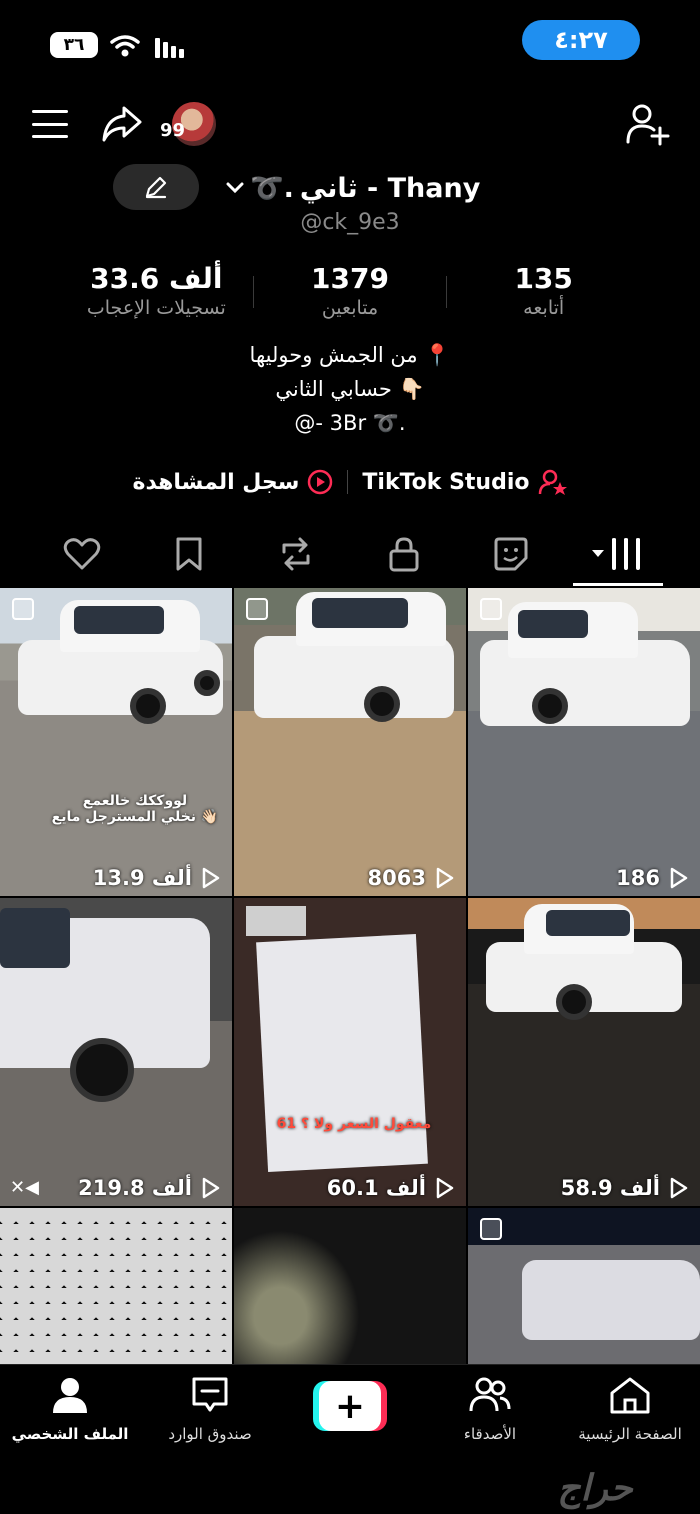 The image size is (700, 1514). Describe the element at coordinates (169, 47) in the screenshot. I see `signal-icon` at that location.